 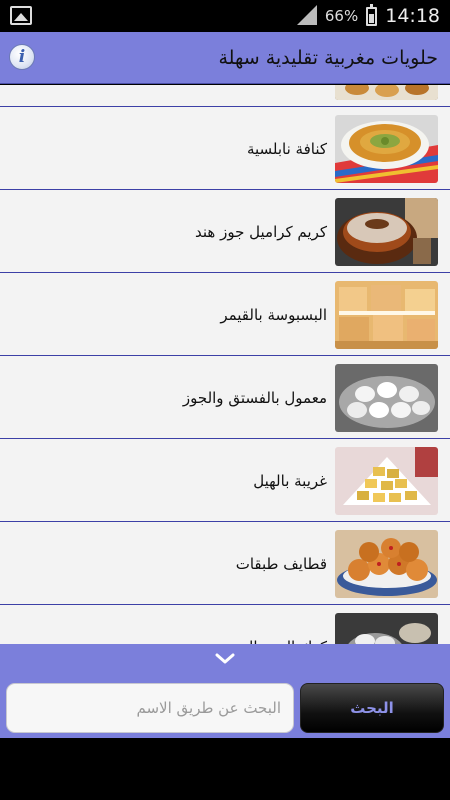 I want to click on list-item, so click(x=225, y=96).